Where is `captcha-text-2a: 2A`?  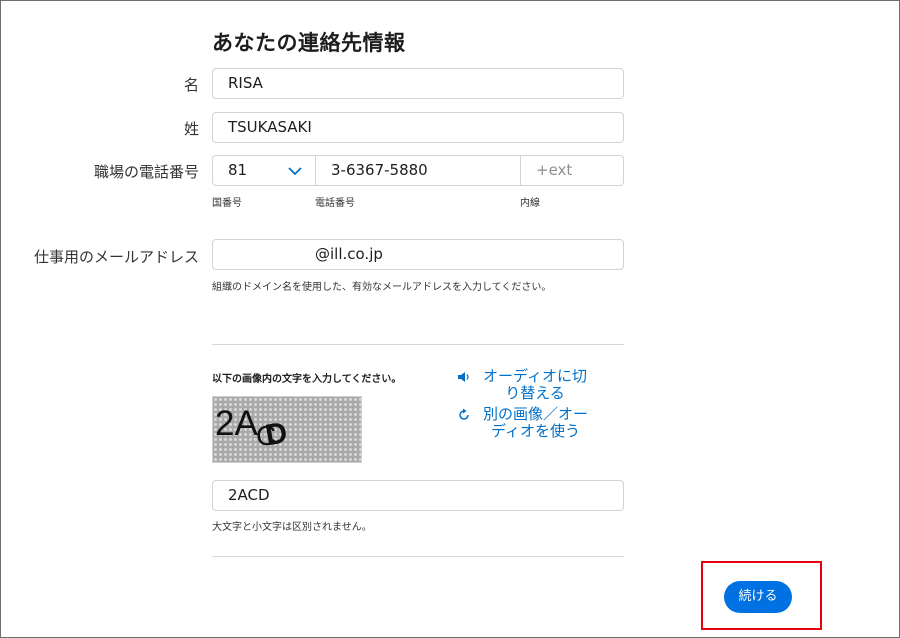
captcha-text-2a: 2A is located at coordinates (236, 423).